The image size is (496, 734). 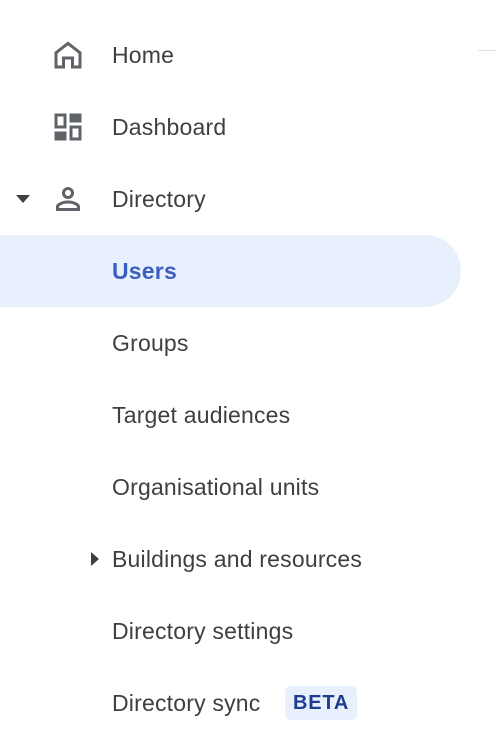 What do you see at coordinates (201, 414) in the screenshot?
I see `nav-item-label: Target audiences` at bounding box center [201, 414].